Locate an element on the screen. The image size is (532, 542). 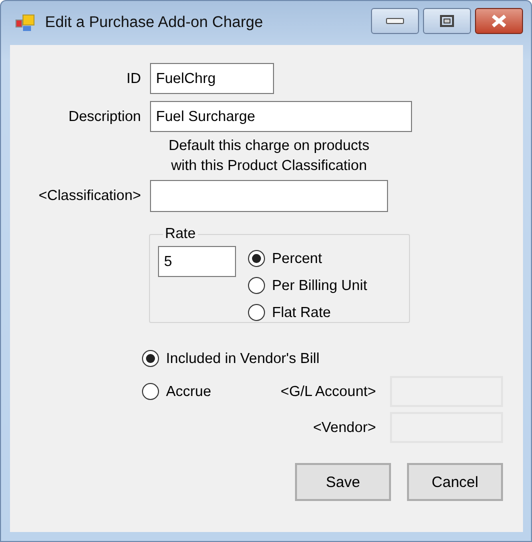
radio-button: Flat Rate is located at coordinates (289, 312).